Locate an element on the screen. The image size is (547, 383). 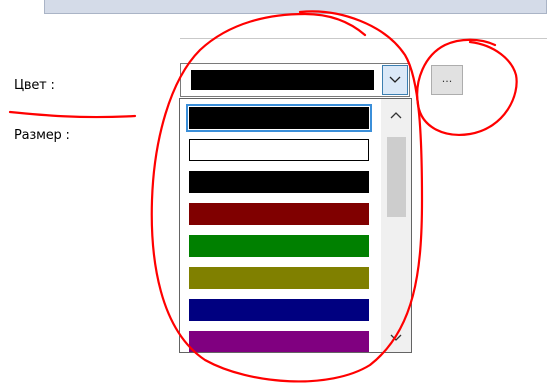
separator-line is located at coordinates (363, 38).